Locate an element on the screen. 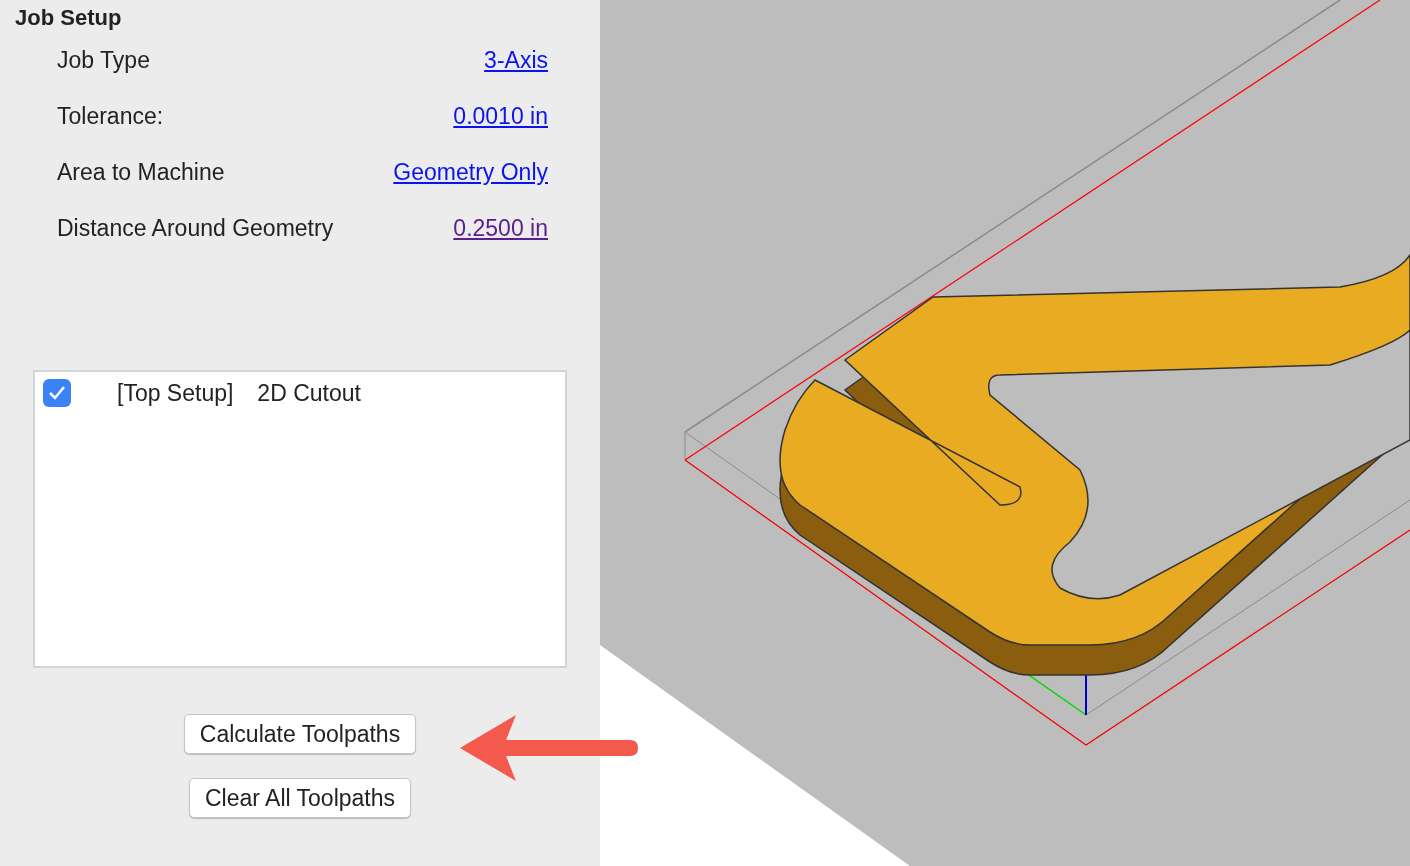 This screenshot has height=866, width=1410. setting-label: Job Type is located at coordinates (103, 60).